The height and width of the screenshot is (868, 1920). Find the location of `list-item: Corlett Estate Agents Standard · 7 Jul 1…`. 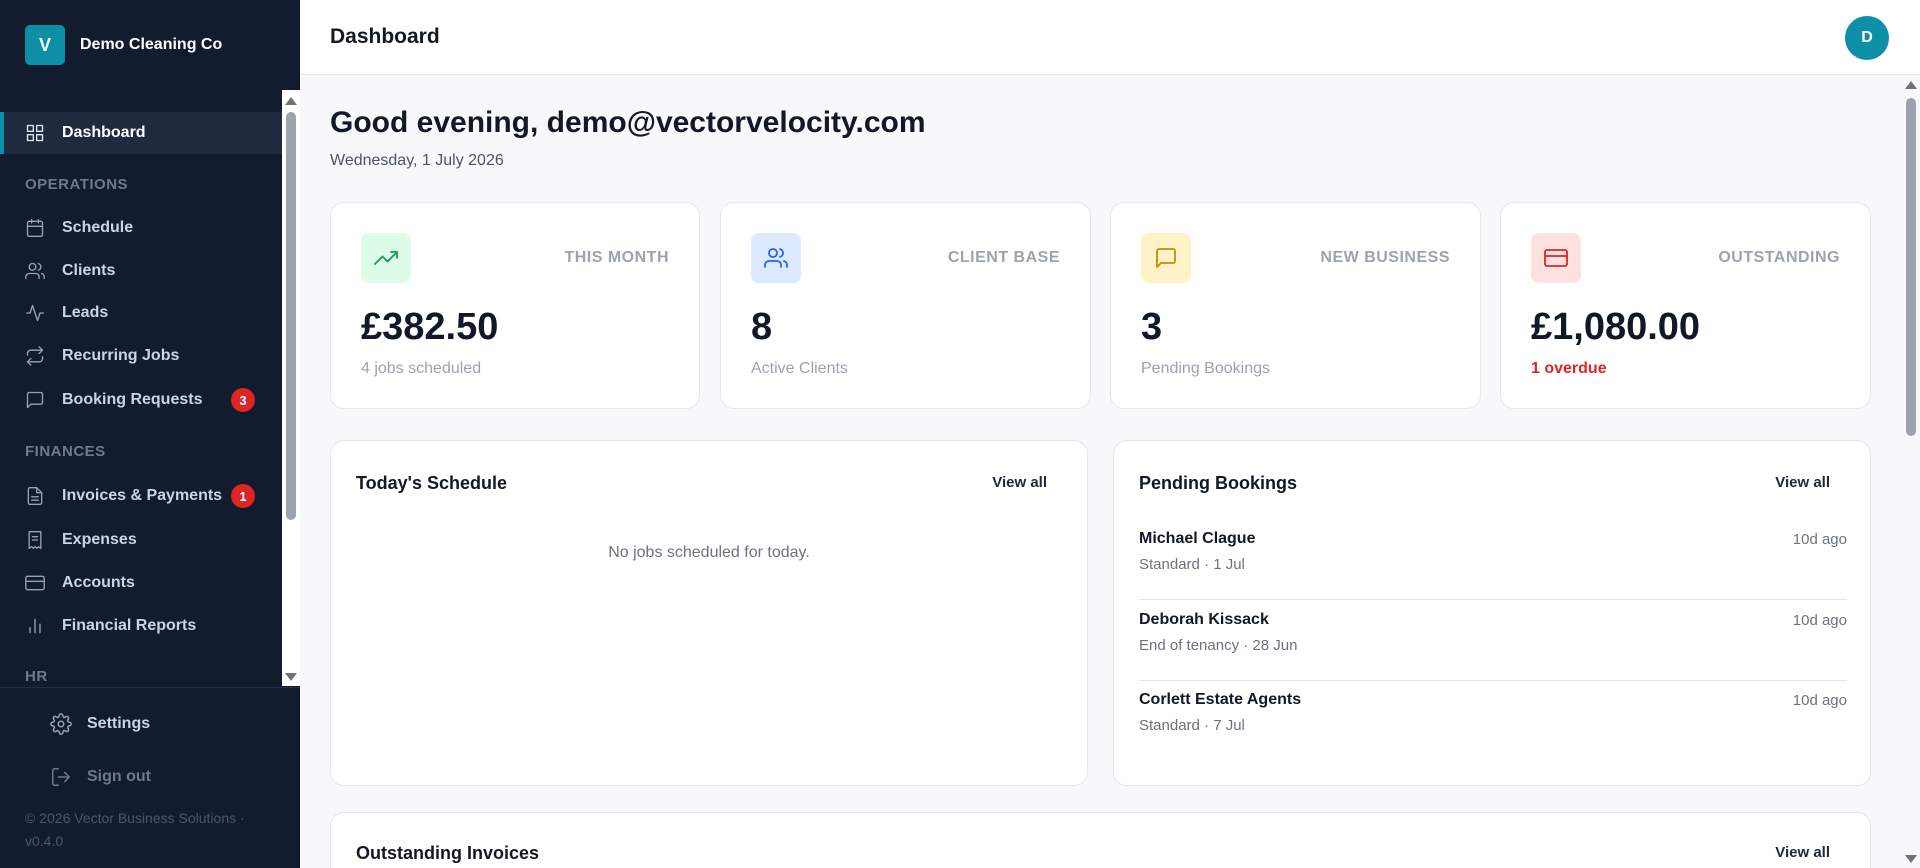

list-item: Corlett Estate Agents Standard · 7 Jul 1… is located at coordinates (1493, 721).